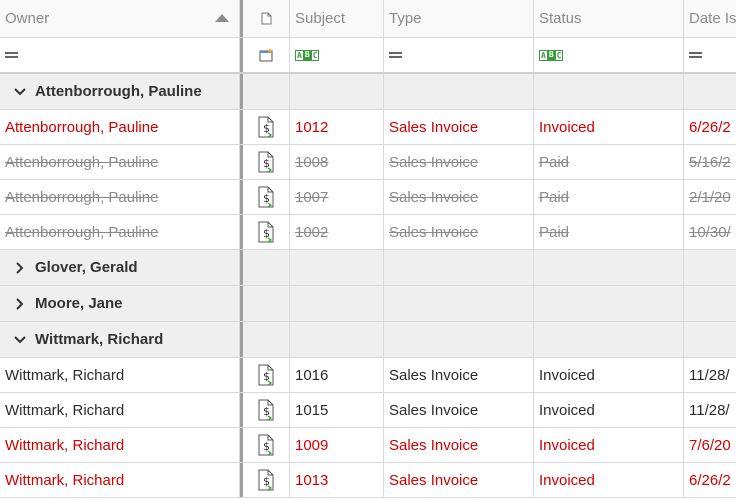  Describe the element at coordinates (337, 197) in the screenshot. I see `subject-cell: 1007` at that location.